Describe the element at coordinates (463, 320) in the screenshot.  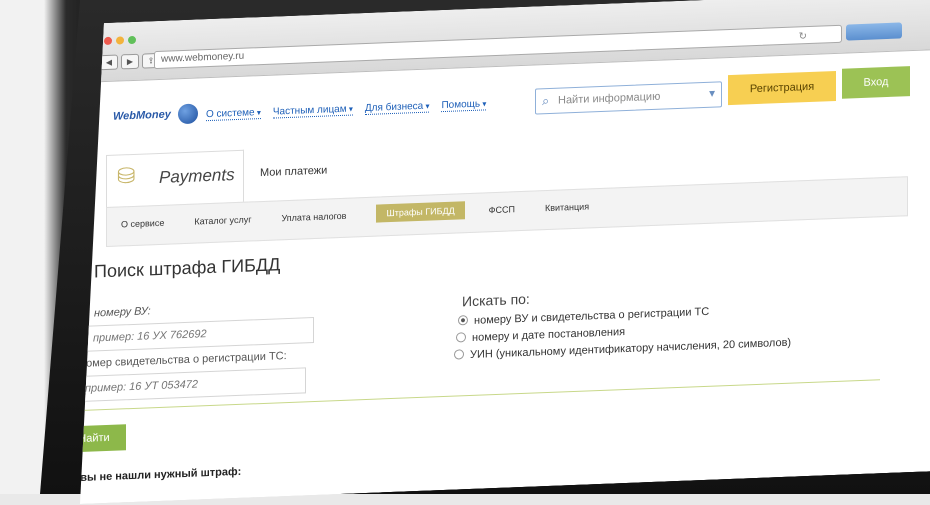
I see `radio-selected-icon` at that location.